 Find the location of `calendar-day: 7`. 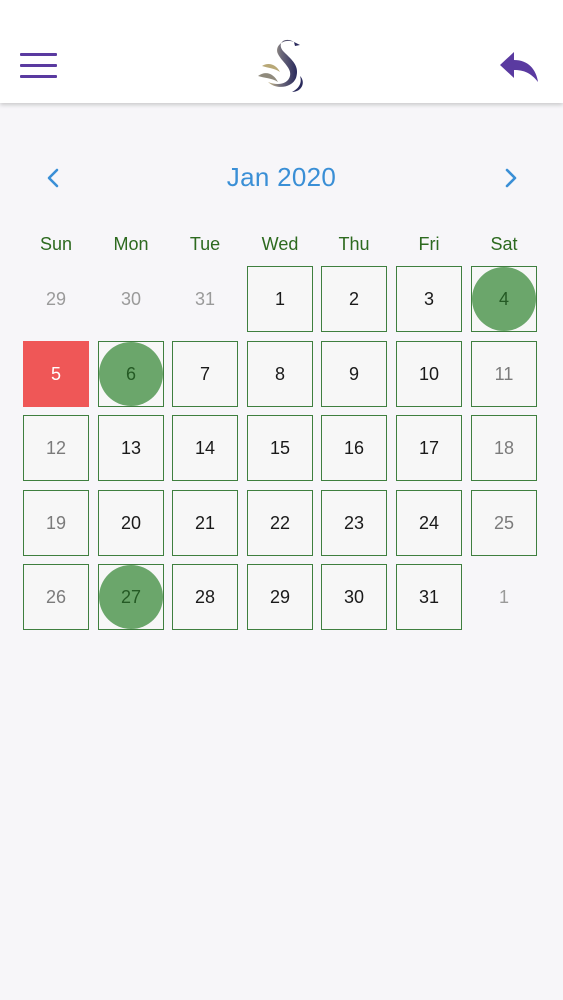

calendar-day: 7 is located at coordinates (205, 374).